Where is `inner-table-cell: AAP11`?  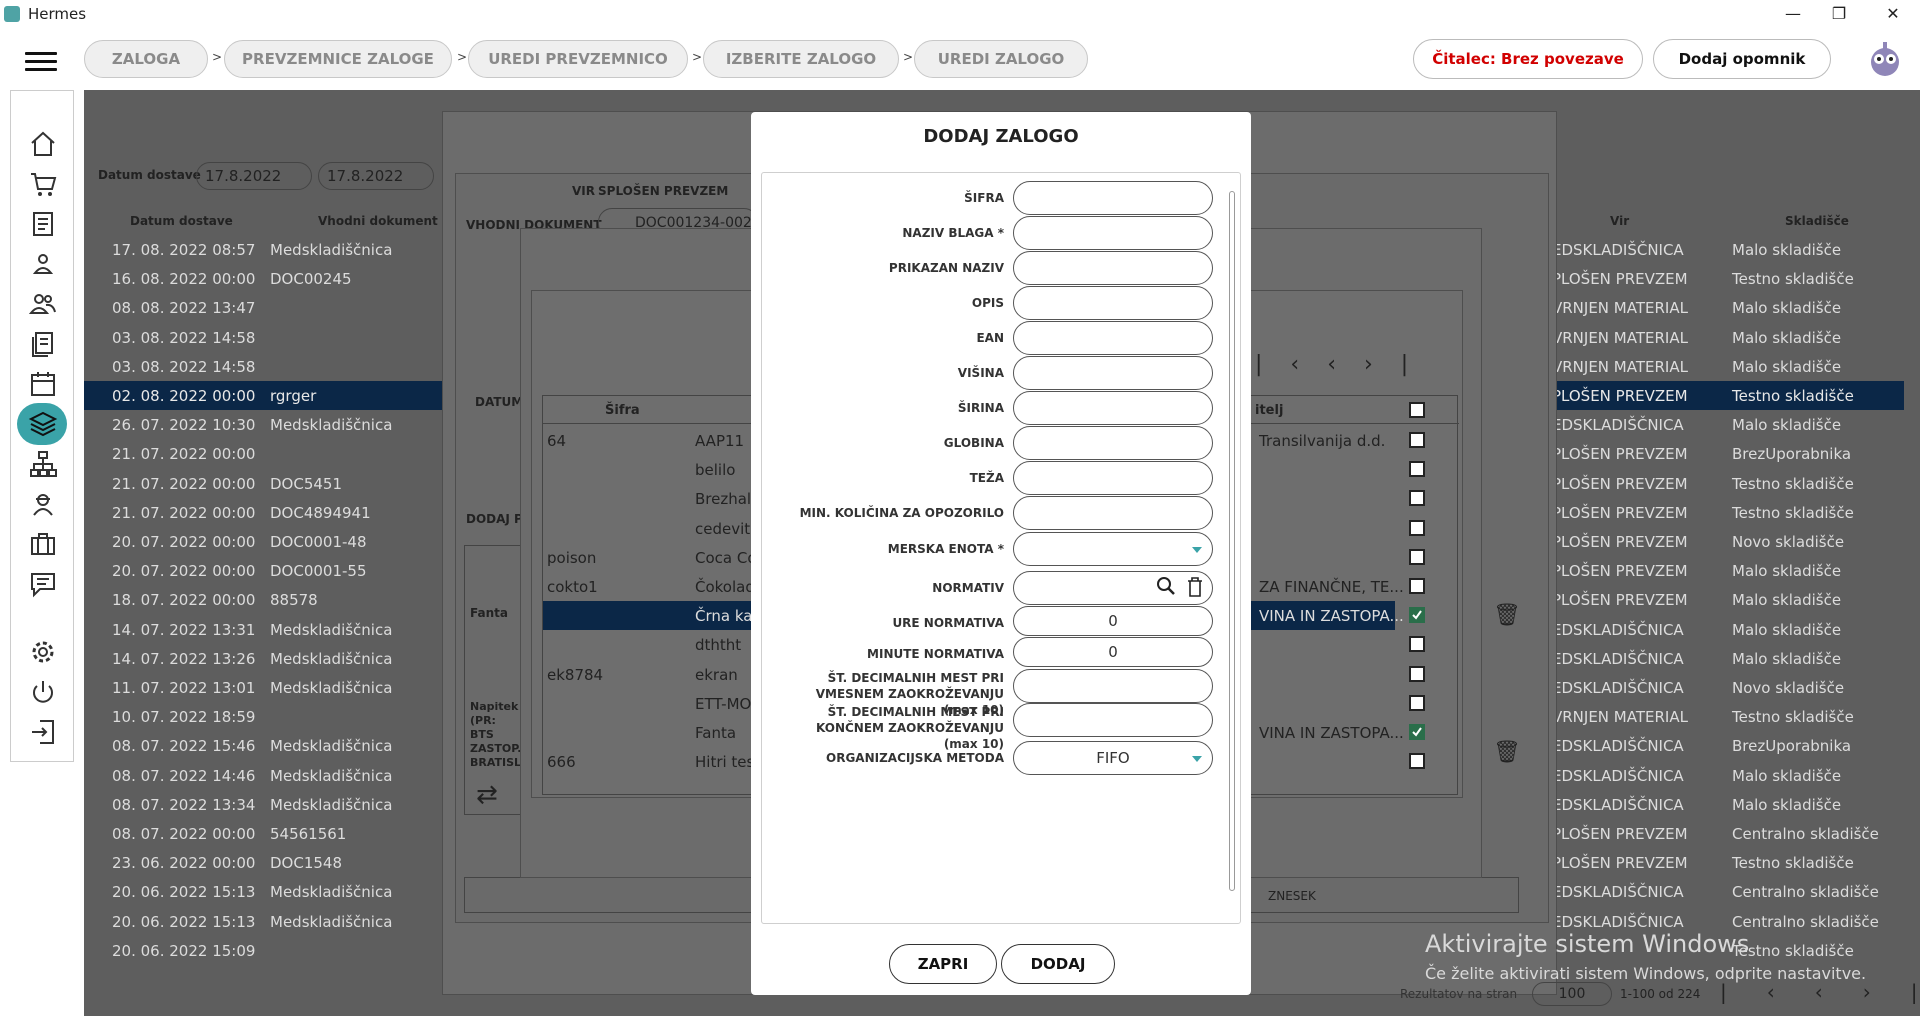 inner-table-cell: AAP11 is located at coordinates (720, 441).